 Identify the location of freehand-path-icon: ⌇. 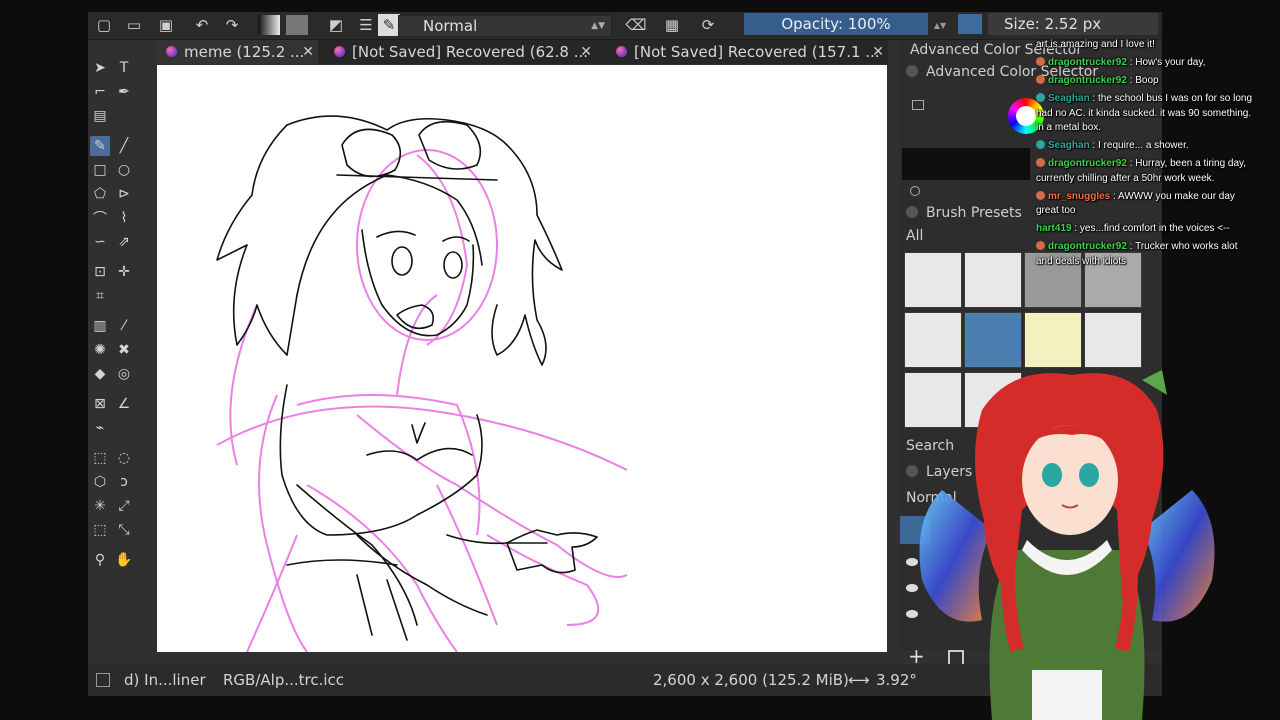
(124, 218).